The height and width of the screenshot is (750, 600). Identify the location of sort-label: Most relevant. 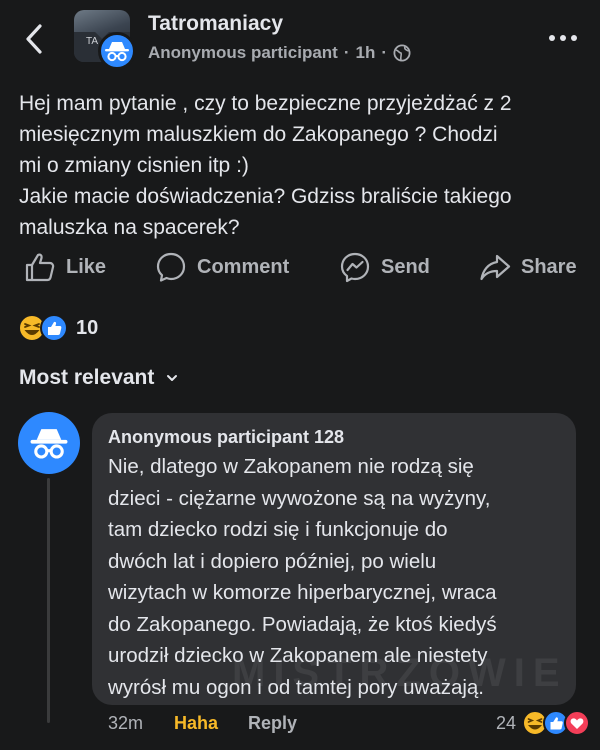
(87, 377).